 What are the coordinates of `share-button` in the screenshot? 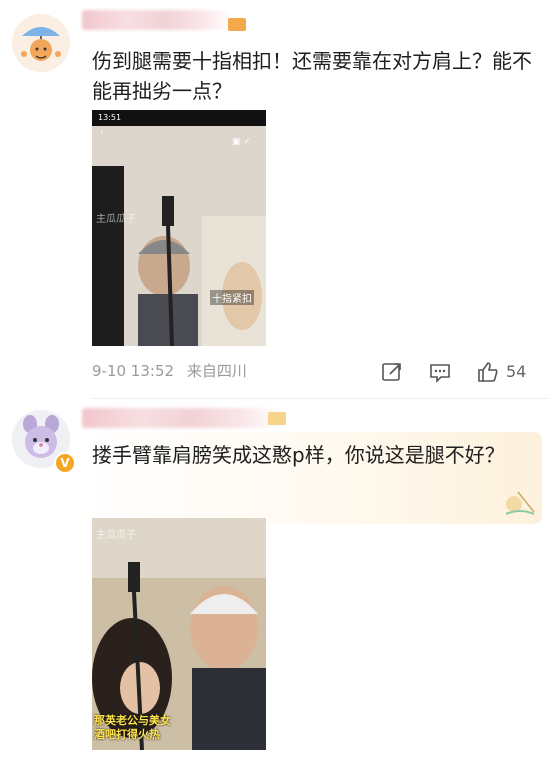 It's located at (392, 373).